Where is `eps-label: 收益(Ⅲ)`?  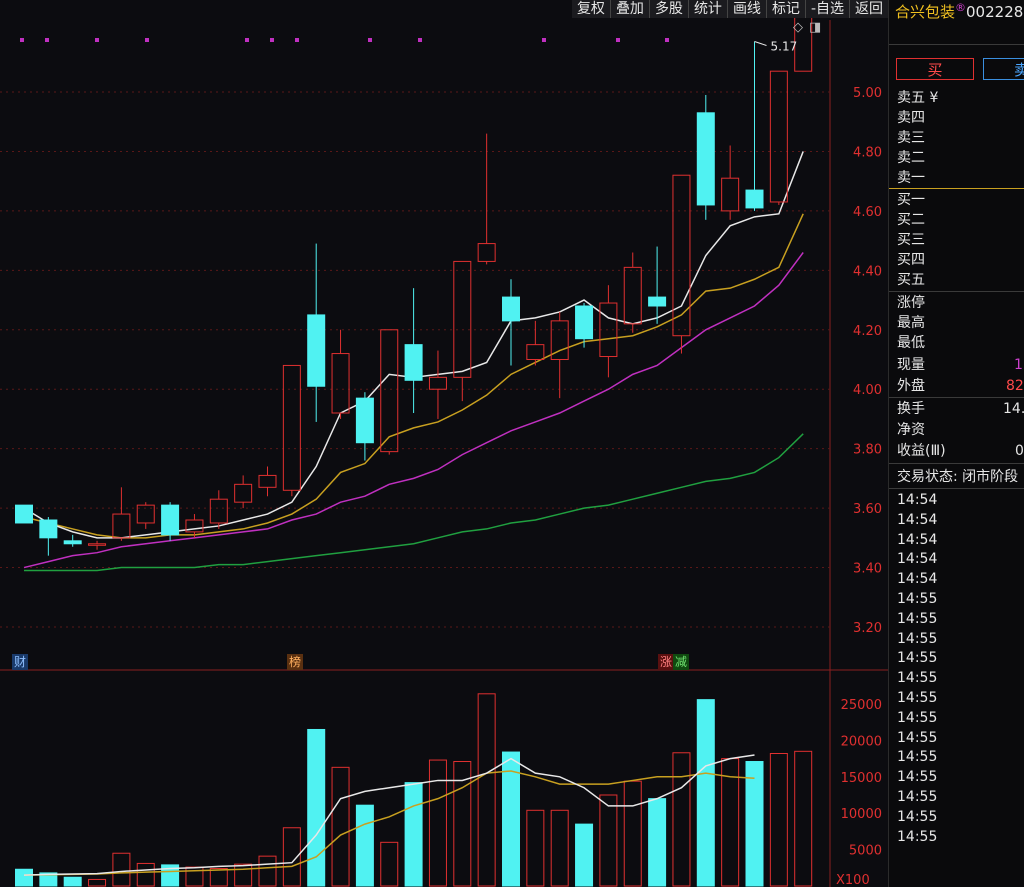 eps-label: 收益(Ⅲ) is located at coordinates (921, 451).